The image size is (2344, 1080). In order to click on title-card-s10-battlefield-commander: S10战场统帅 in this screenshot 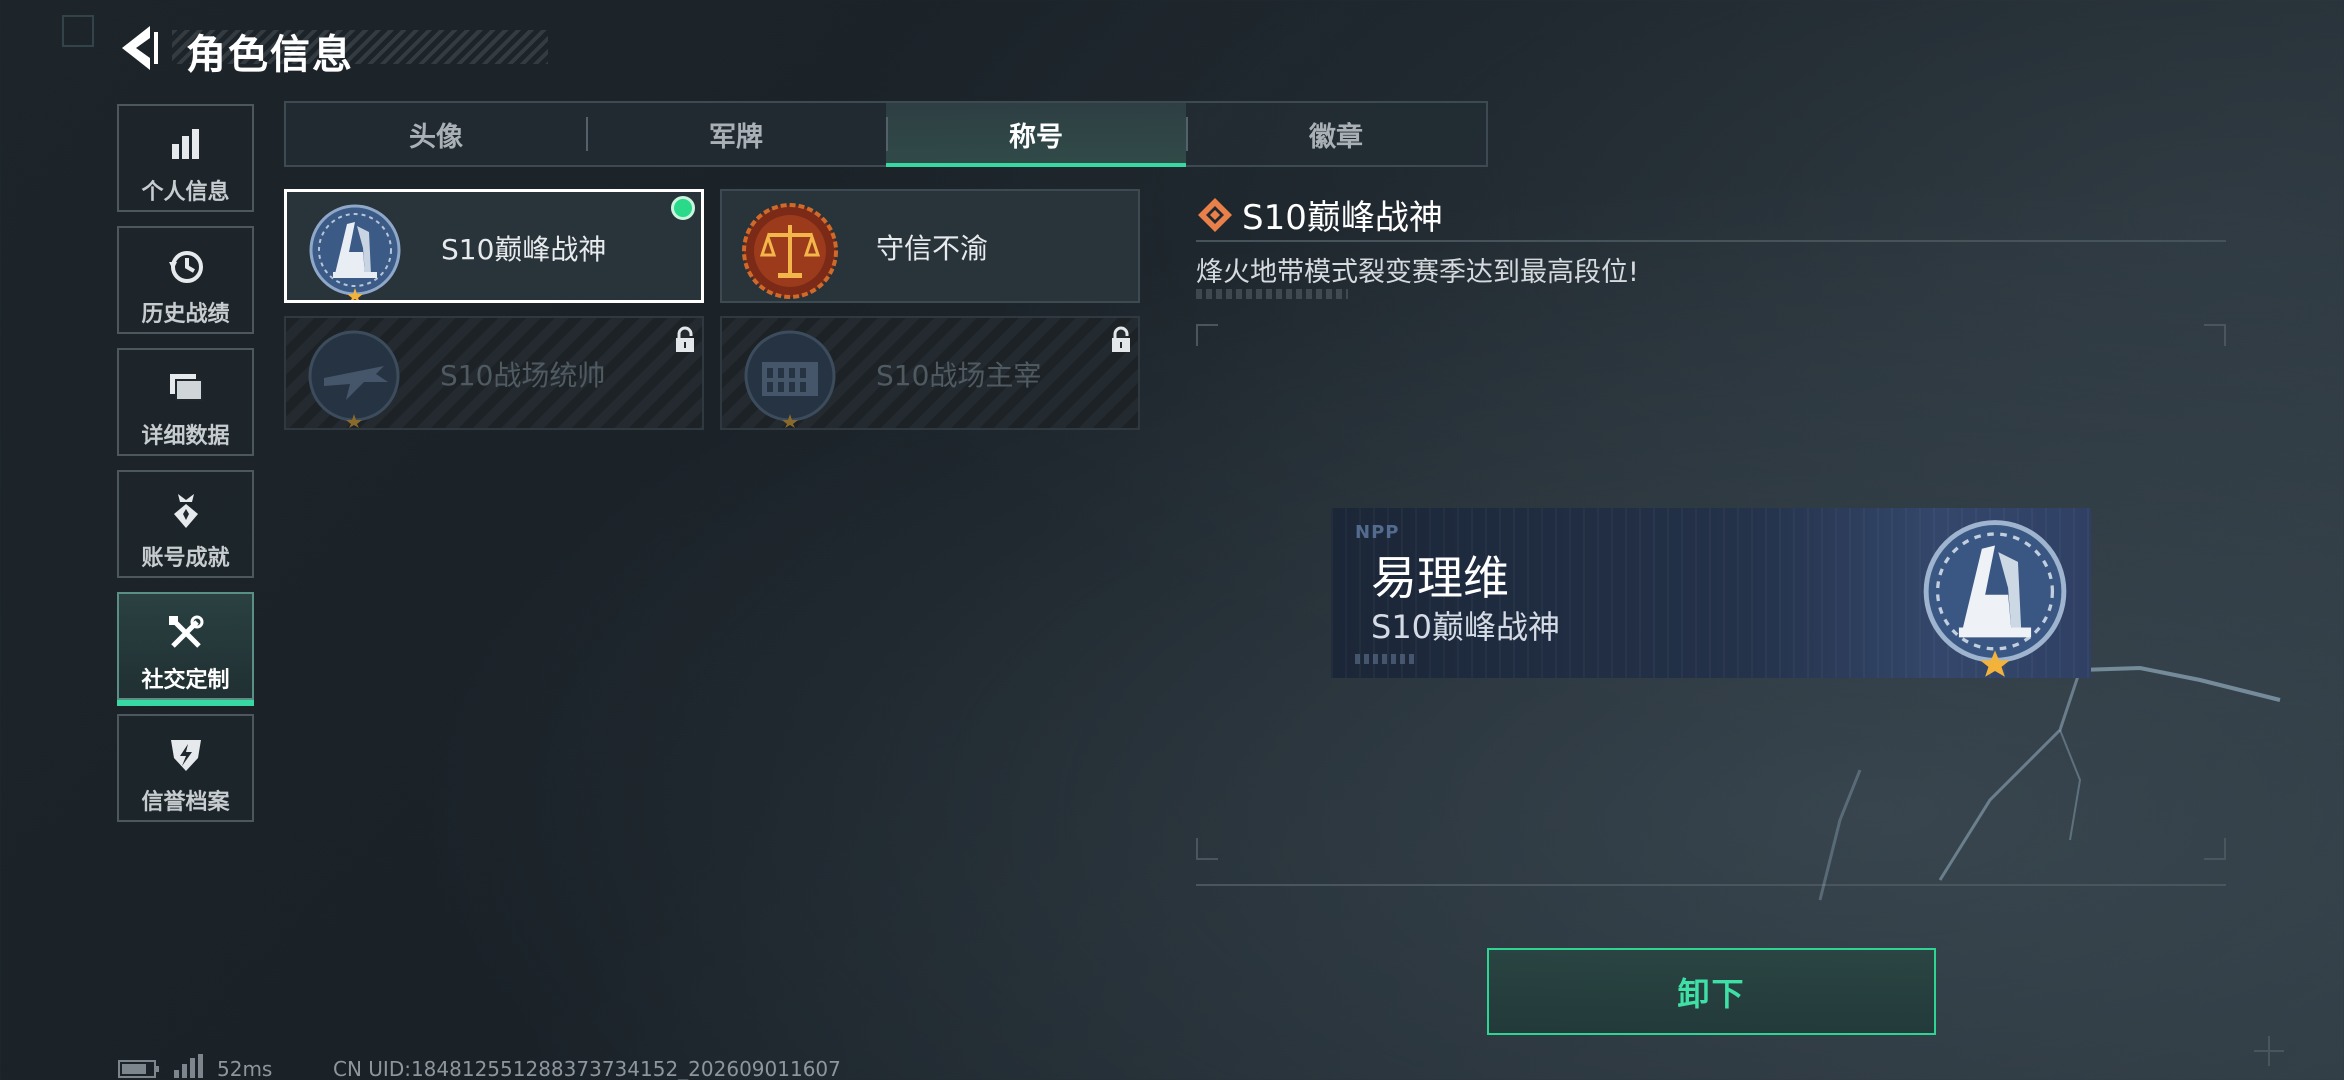, I will do `click(494, 373)`.